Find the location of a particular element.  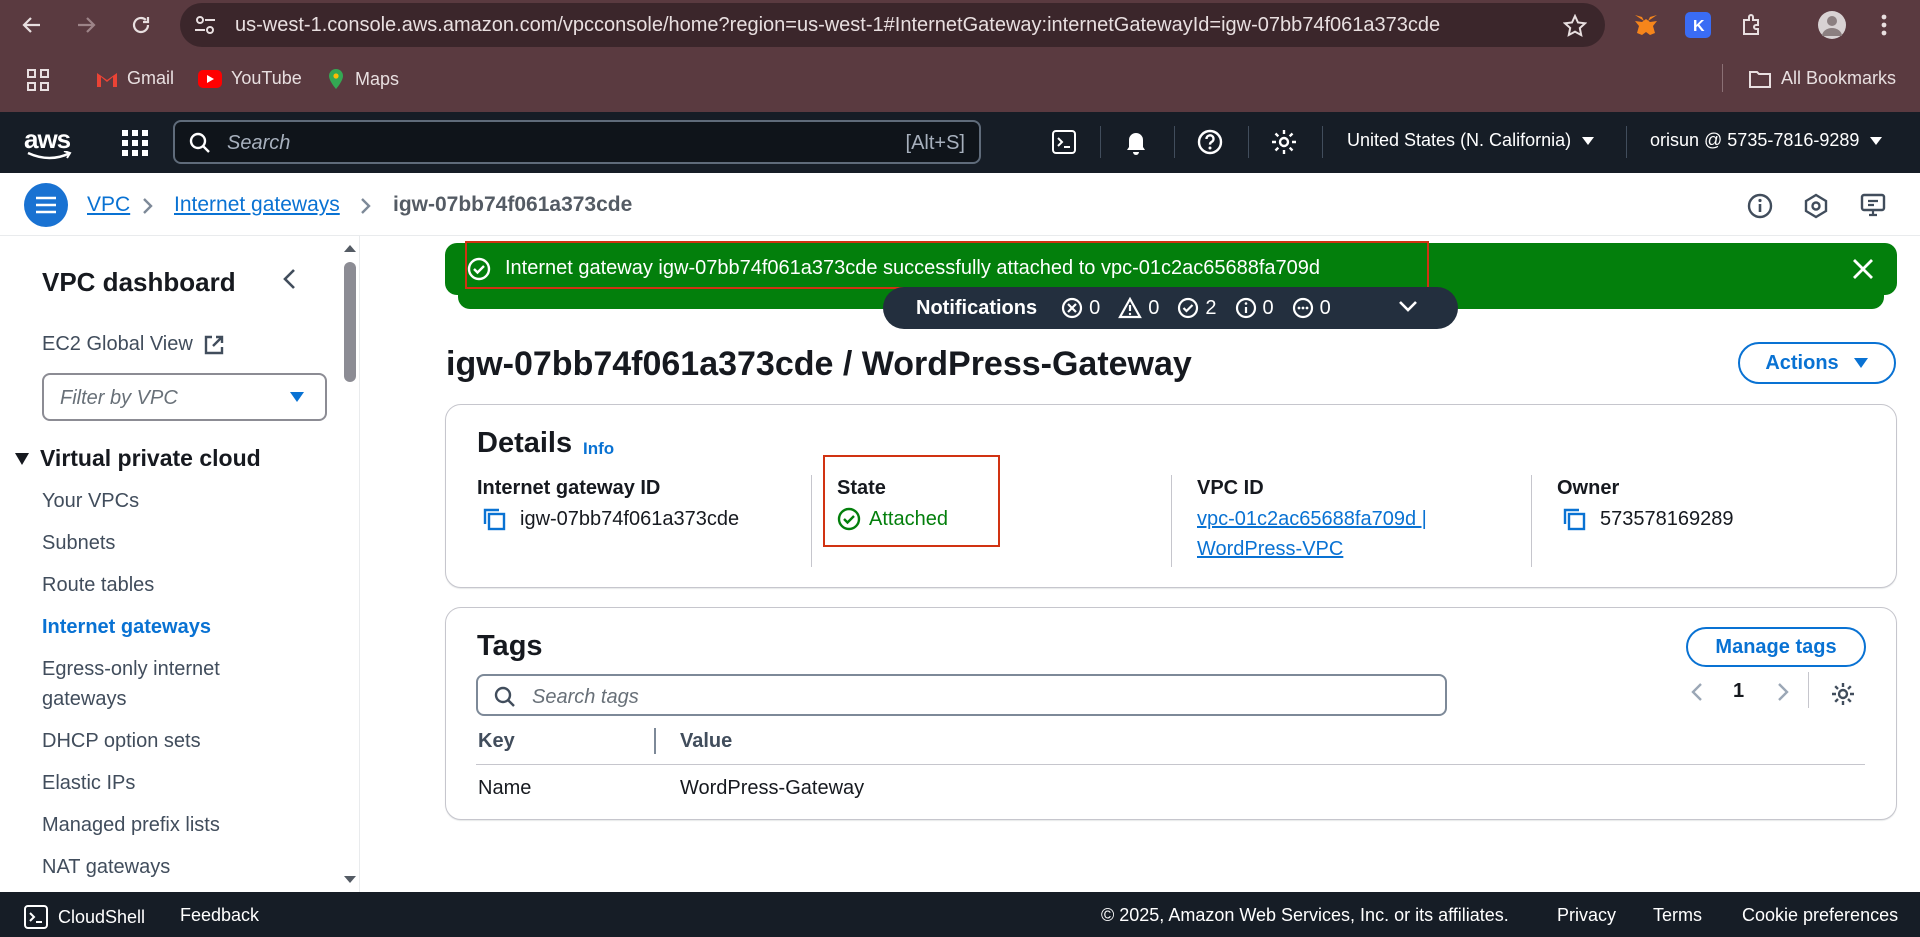

column-resizer is located at coordinates (655, 741).